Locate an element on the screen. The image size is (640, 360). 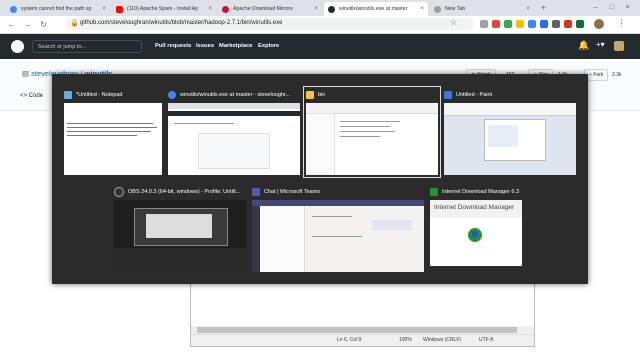
reload-icon: ↻ is located at coordinates (43, 24).